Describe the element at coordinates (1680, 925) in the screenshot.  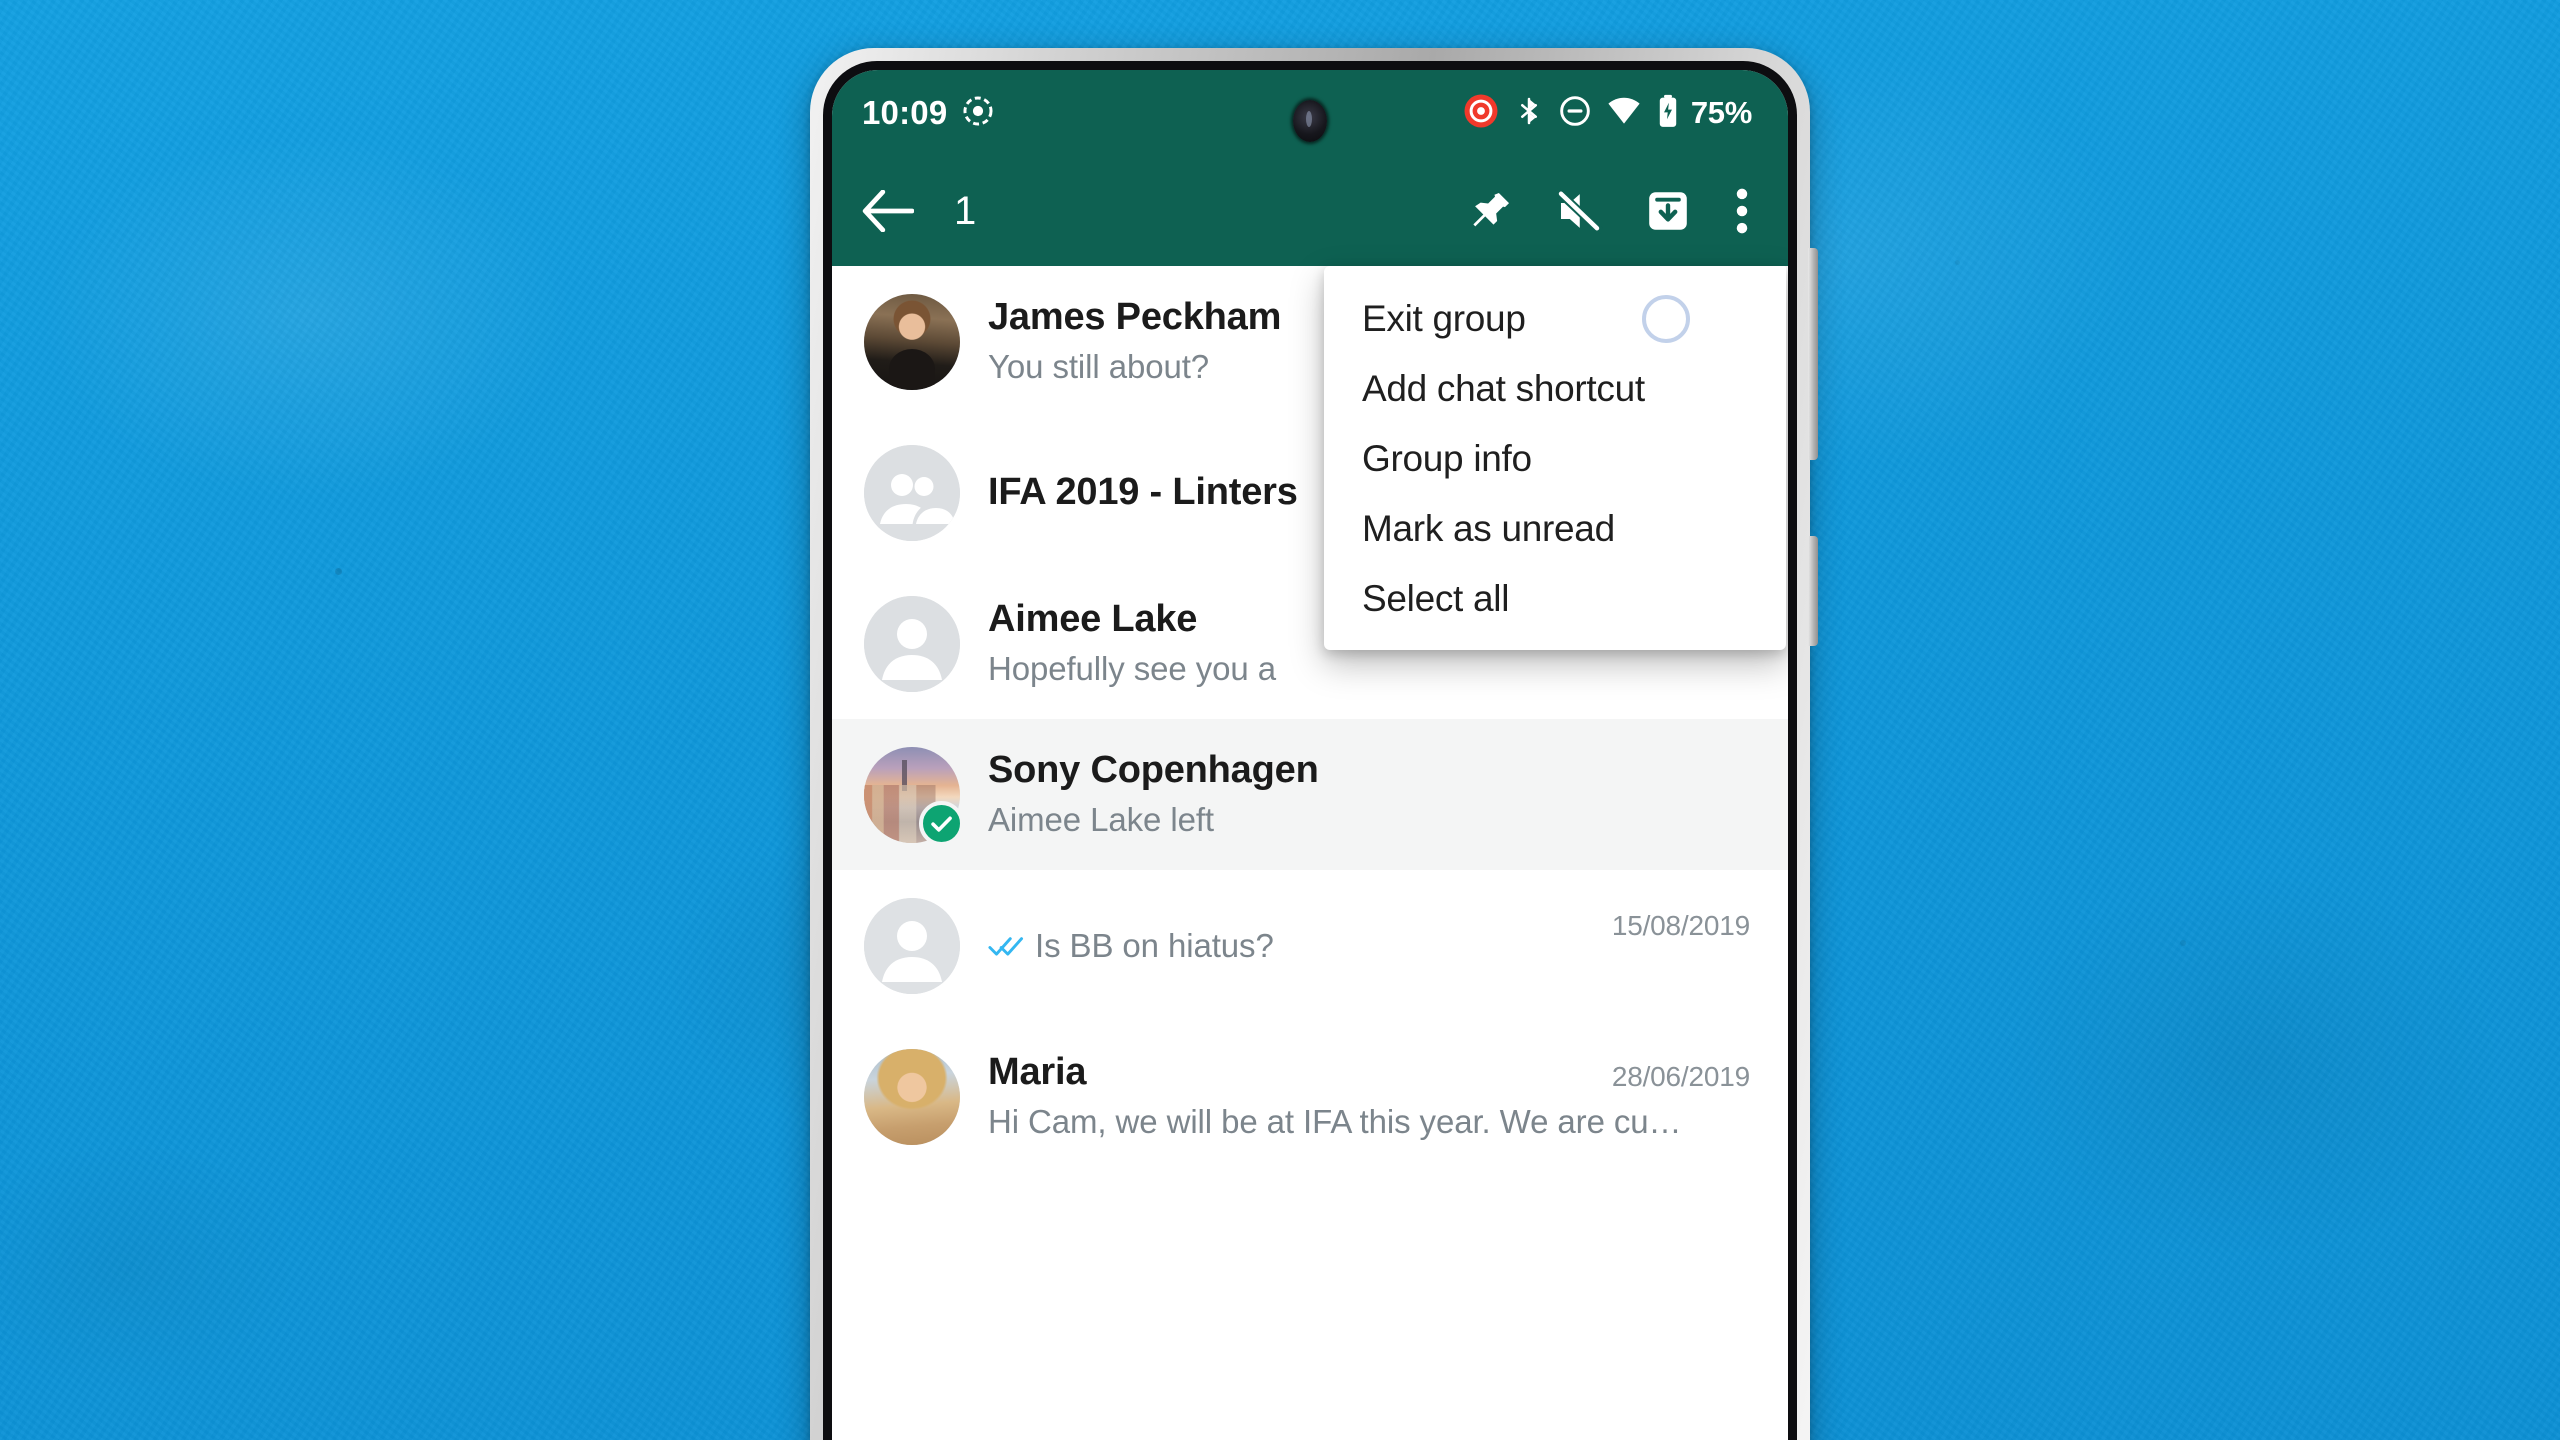
I see `chat-date: 15/08/2019` at that location.